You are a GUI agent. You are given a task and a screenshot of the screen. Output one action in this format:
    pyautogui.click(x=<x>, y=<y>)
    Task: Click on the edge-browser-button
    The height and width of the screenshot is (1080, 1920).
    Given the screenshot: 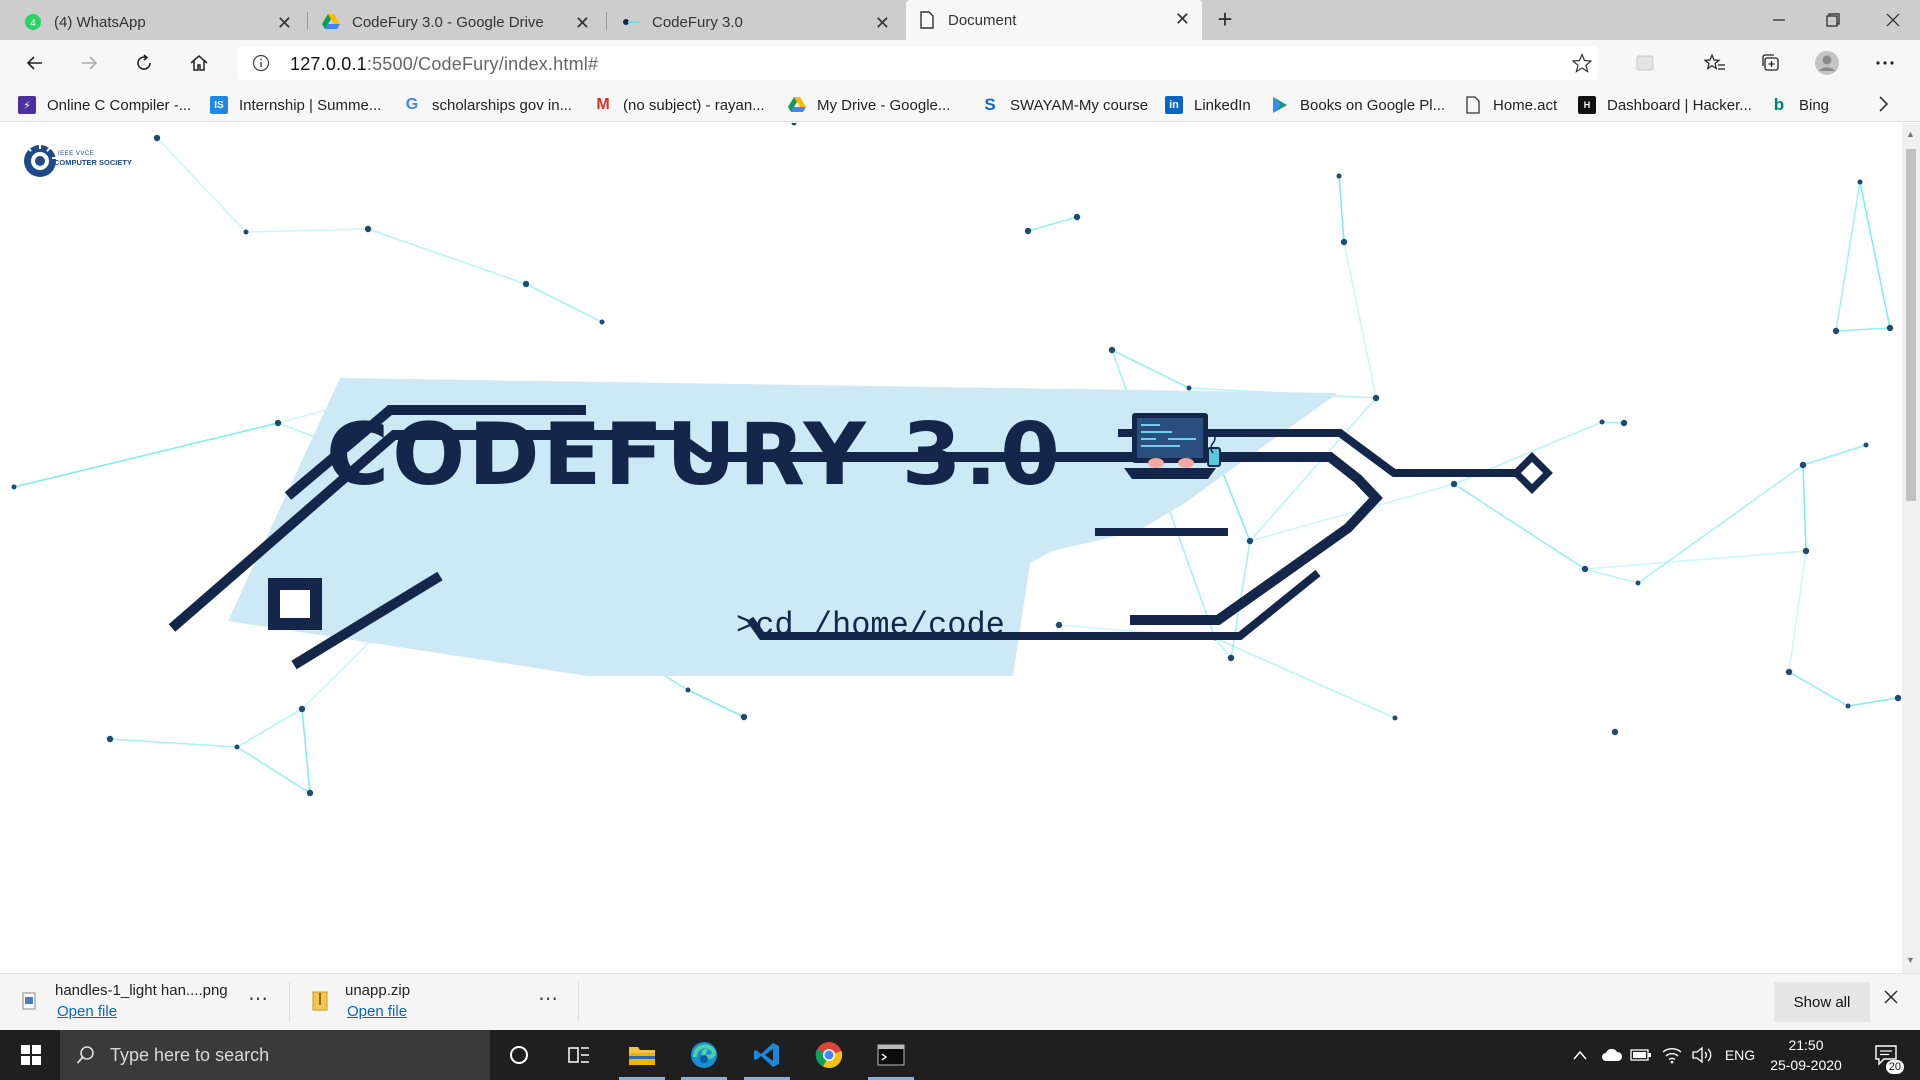 What is the action you would take?
    pyautogui.click(x=704, y=1055)
    